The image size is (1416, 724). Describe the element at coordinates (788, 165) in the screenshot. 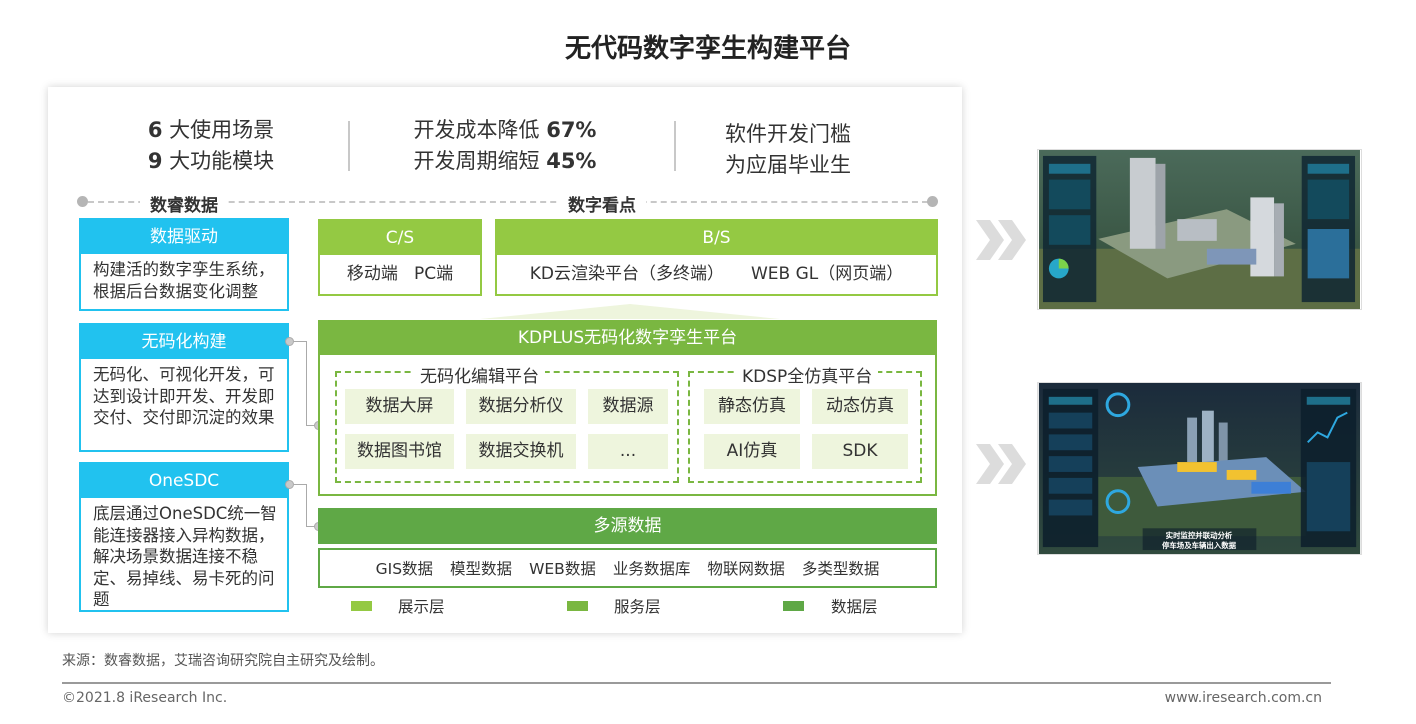

I see `kpi-threshold-line2: 为应届毕业生` at that location.